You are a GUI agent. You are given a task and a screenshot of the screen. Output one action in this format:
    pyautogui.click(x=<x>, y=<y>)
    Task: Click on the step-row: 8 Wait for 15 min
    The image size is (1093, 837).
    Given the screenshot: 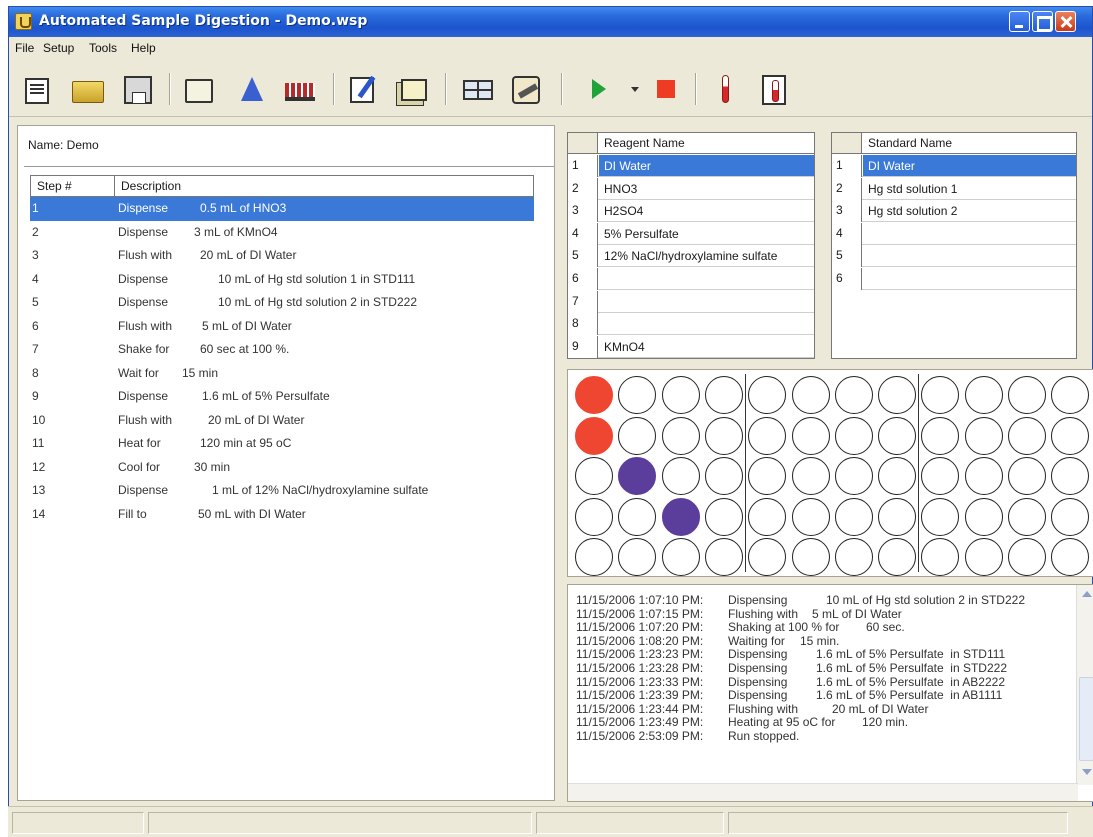 What is the action you would take?
    pyautogui.click(x=282, y=374)
    